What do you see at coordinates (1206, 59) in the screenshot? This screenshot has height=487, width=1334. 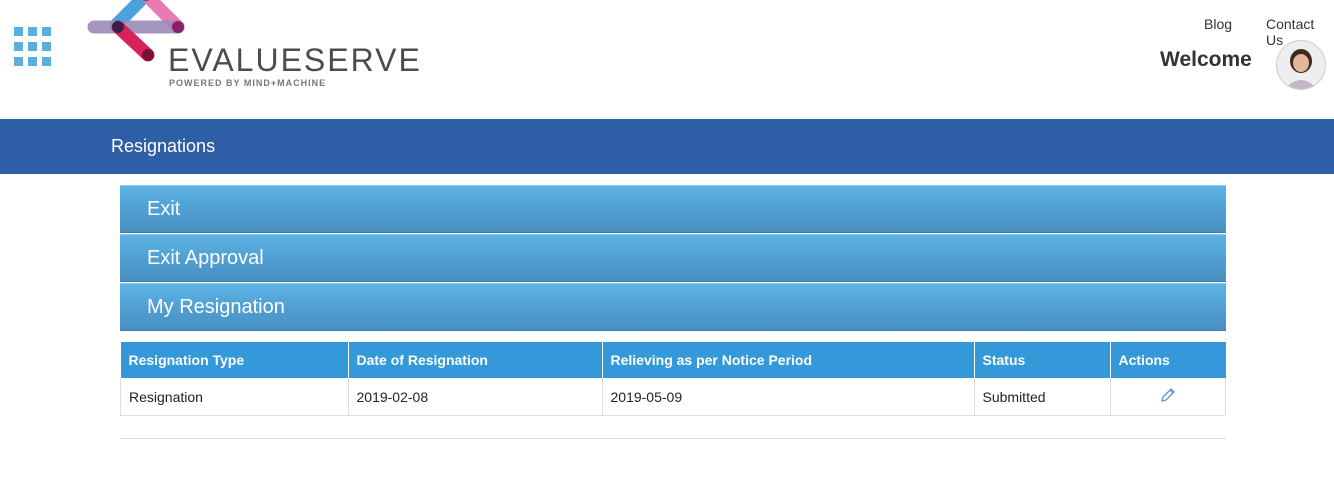 I see `welcome-text: Welcome` at bounding box center [1206, 59].